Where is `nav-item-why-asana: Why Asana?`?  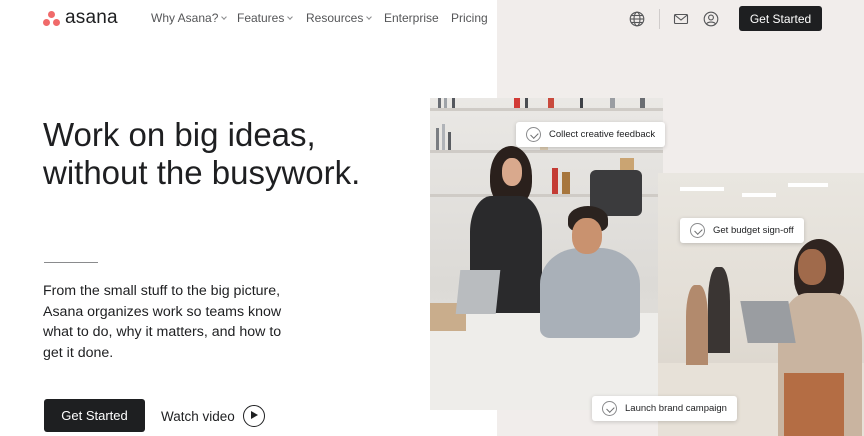 nav-item-why-asana: Why Asana? is located at coordinates (189, 18).